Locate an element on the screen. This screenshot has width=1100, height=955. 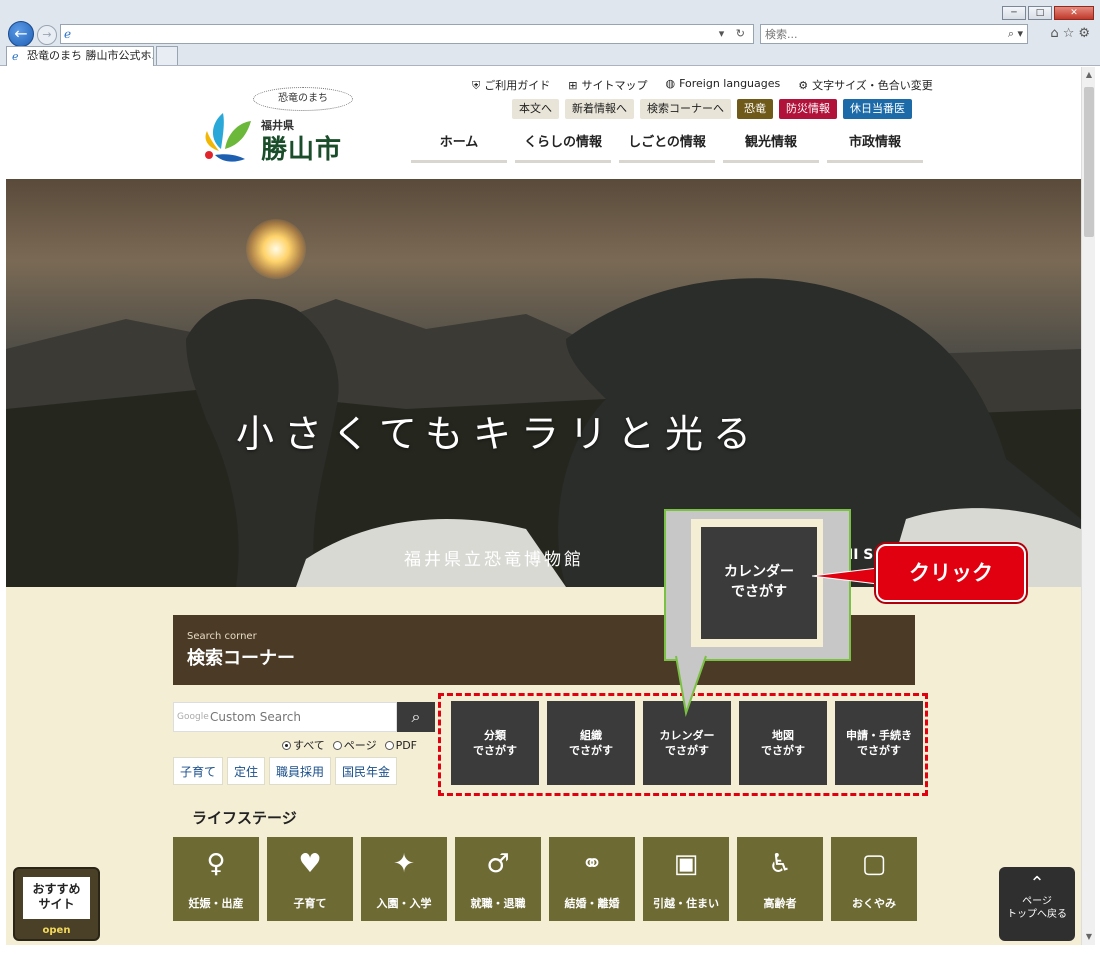
logo-mark-icon is located at coordinates (228, 137).